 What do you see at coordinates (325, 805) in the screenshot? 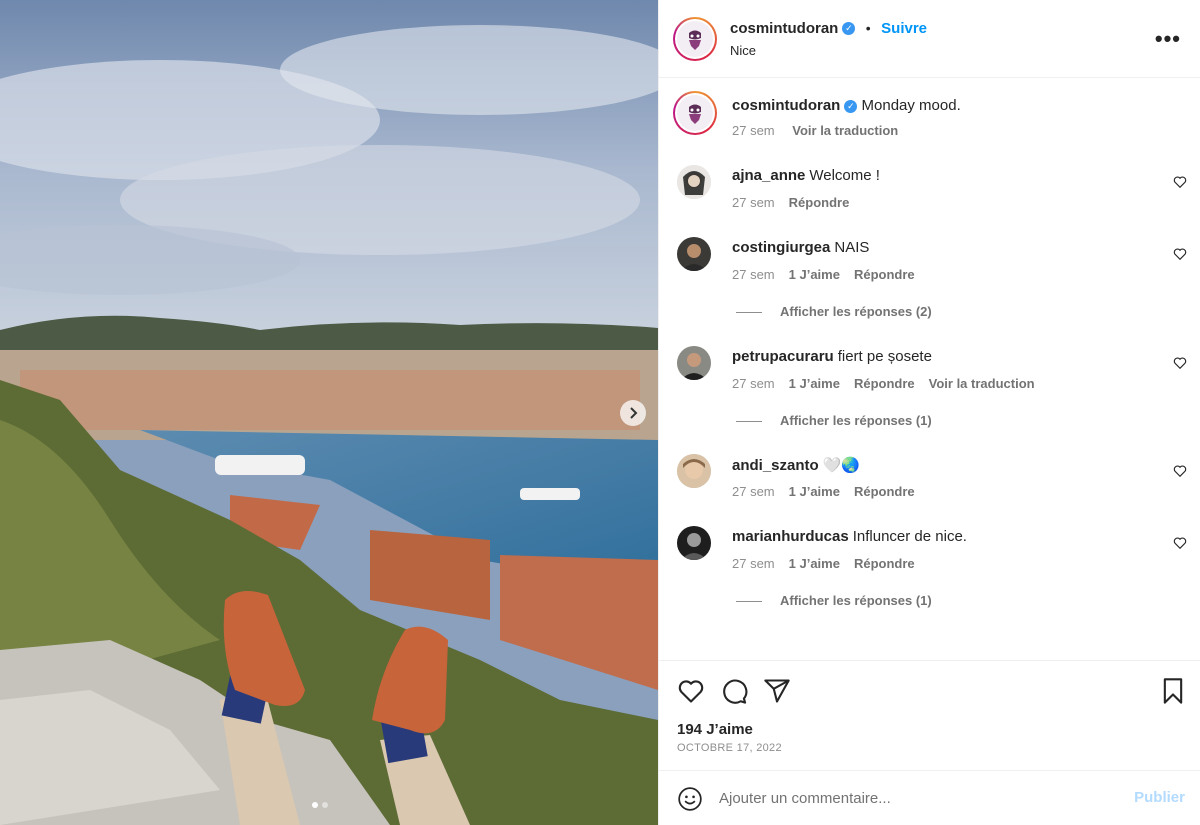
I see `carousel-dot` at bounding box center [325, 805].